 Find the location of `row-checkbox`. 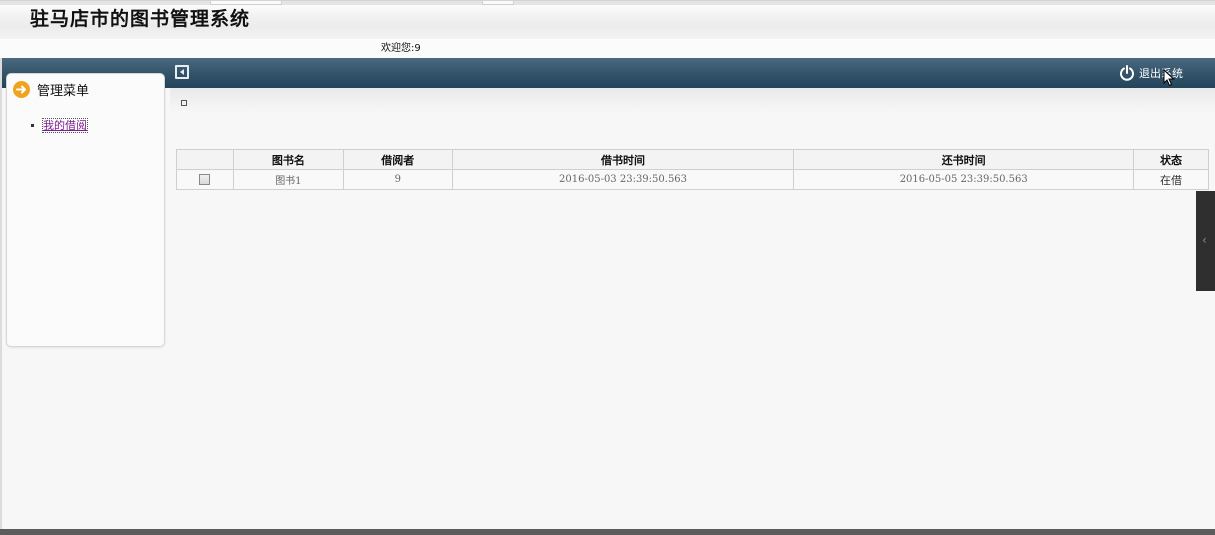

row-checkbox is located at coordinates (205, 179).